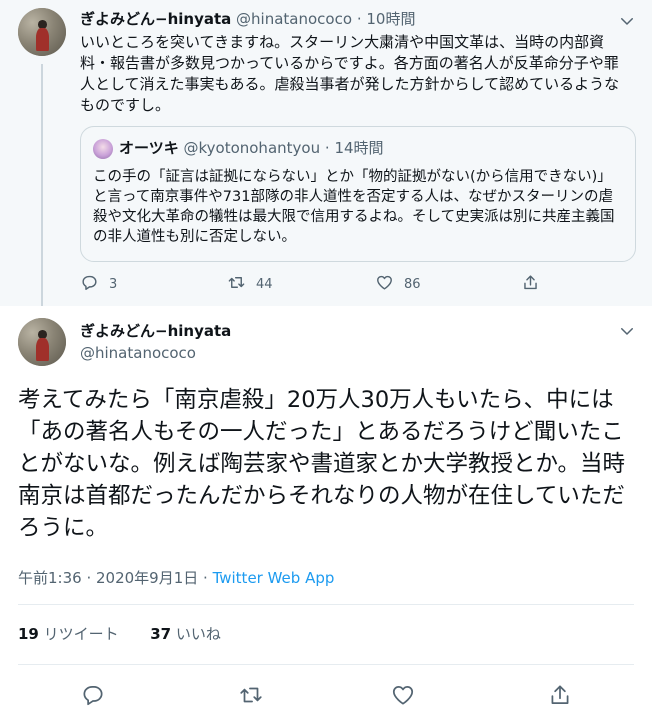  Describe the element at coordinates (28, 634) in the screenshot. I see `retweets-count: 19` at that location.